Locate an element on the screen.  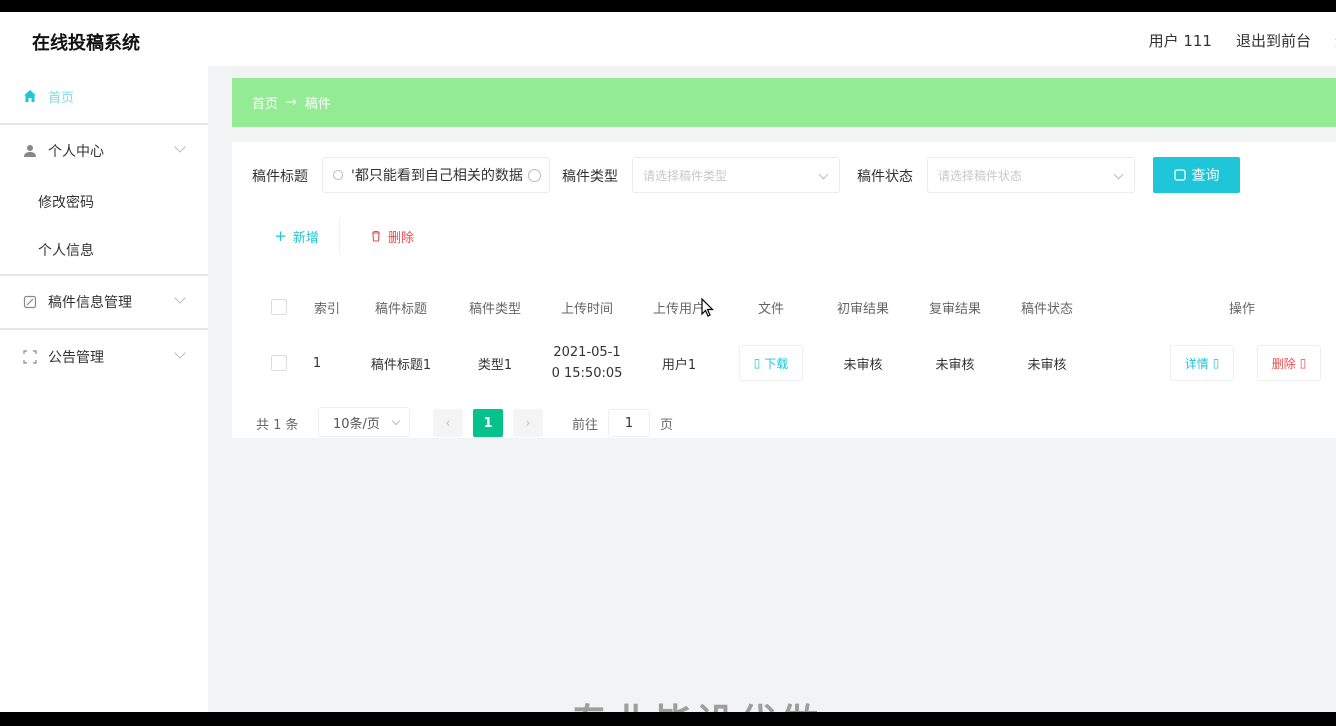
edit-icon is located at coordinates (30, 302).